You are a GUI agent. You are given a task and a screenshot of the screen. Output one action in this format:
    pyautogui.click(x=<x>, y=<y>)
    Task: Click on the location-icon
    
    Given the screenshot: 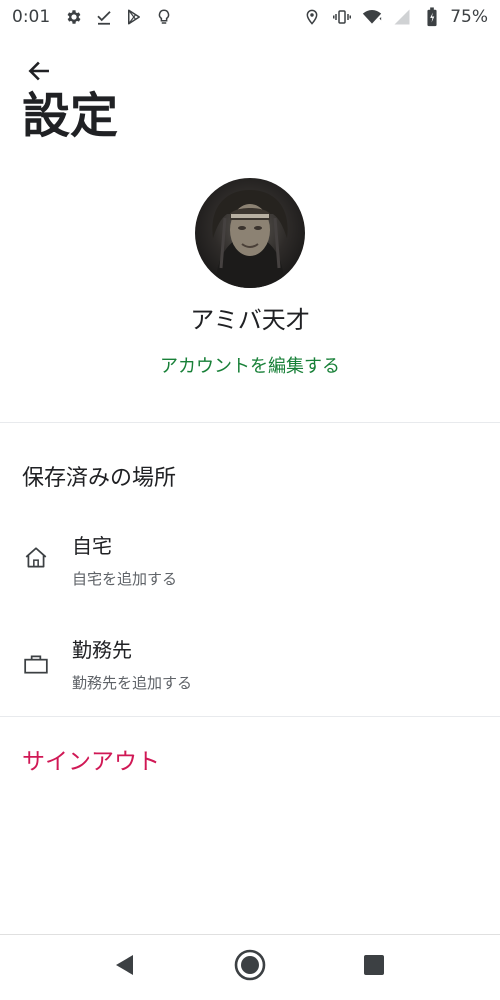 What is the action you would take?
    pyautogui.click(x=312, y=17)
    